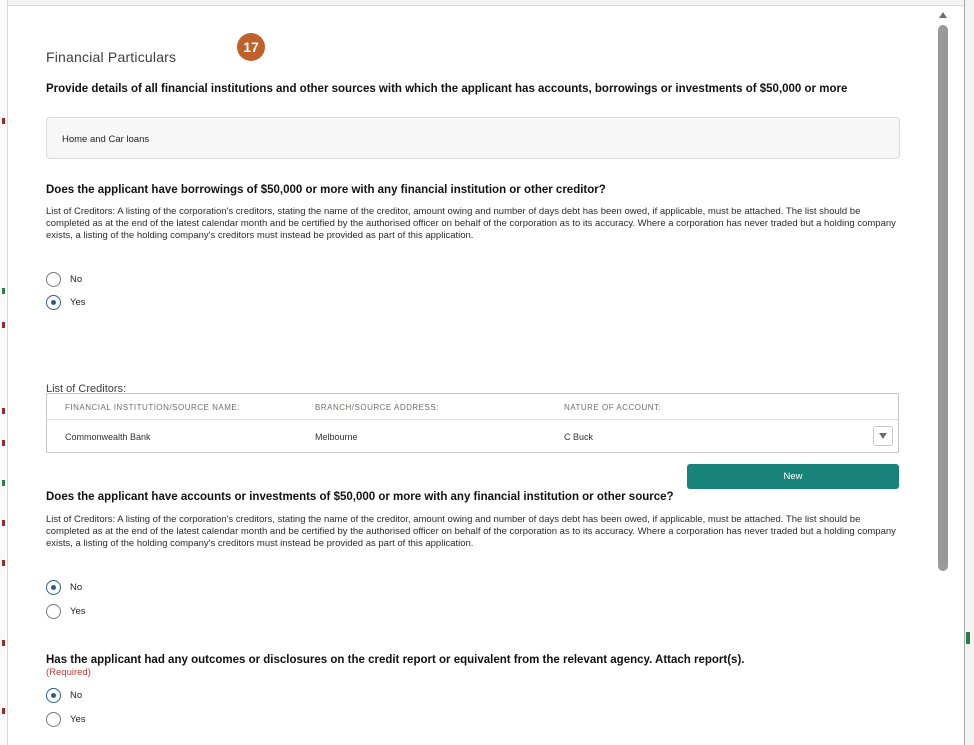 The width and height of the screenshot is (974, 745). What do you see at coordinates (251, 47) in the screenshot?
I see `step-badge: 17` at bounding box center [251, 47].